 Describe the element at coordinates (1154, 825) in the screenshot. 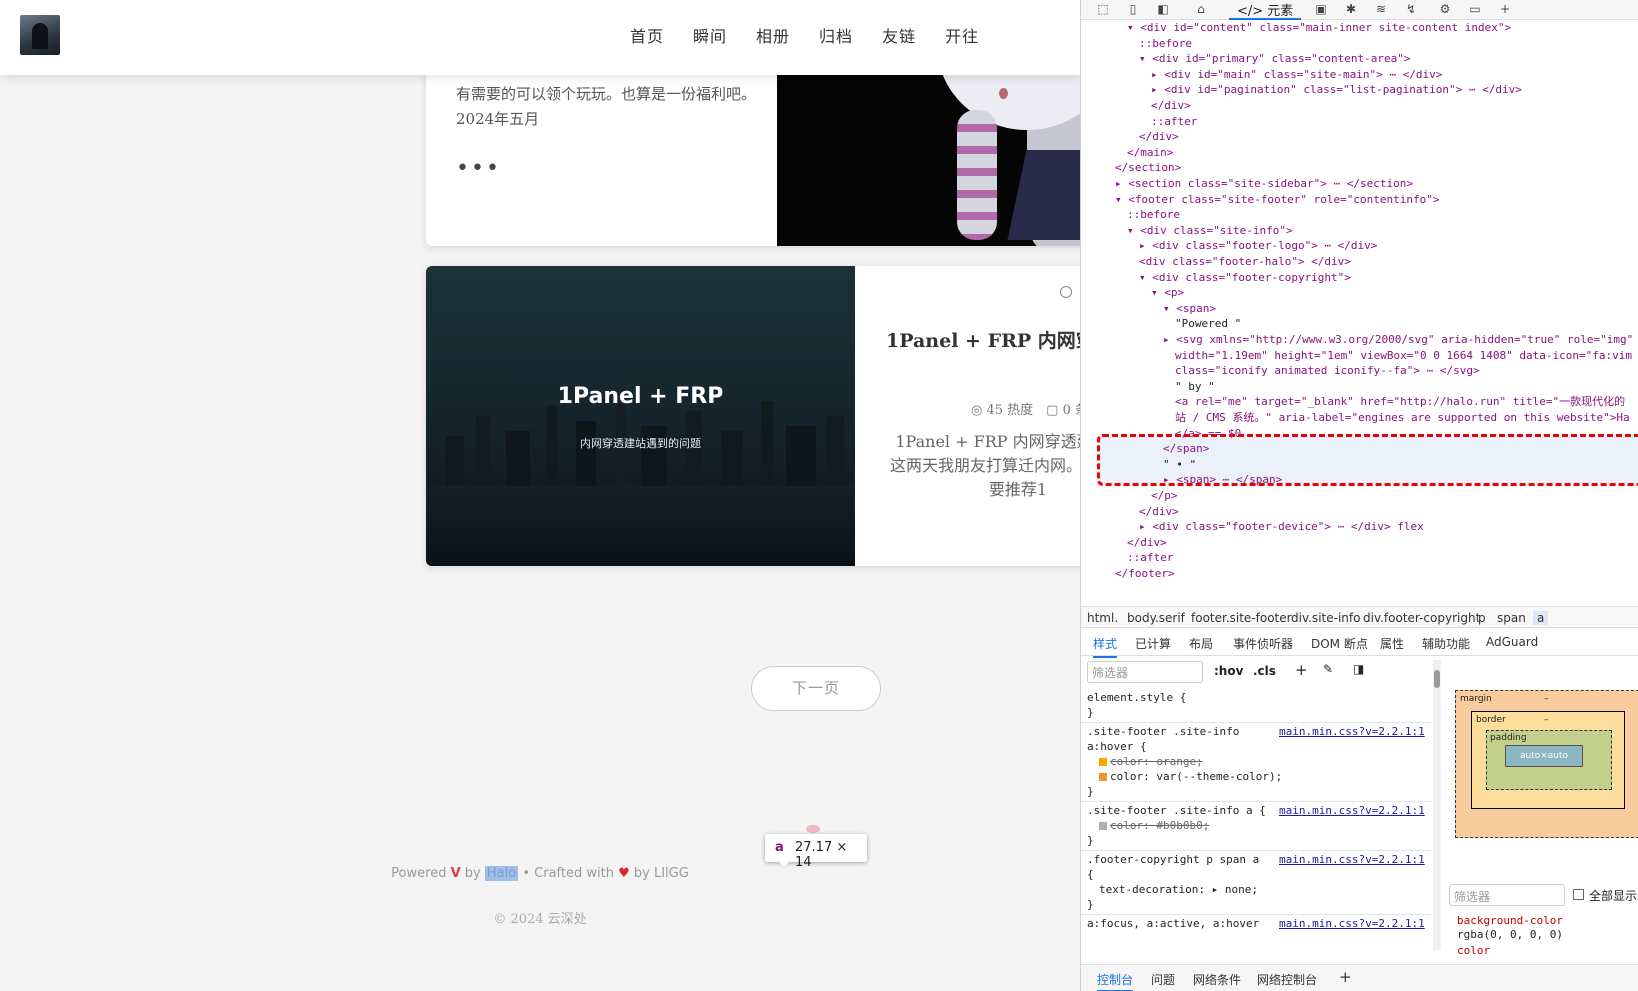

I see `style-rule-line: color: #b0b0b0;` at that location.